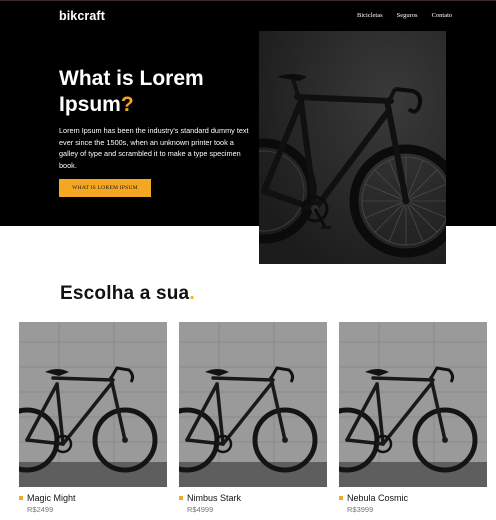 This screenshot has width=496, height=520. I want to click on product-price: R$4999, so click(200, 509).